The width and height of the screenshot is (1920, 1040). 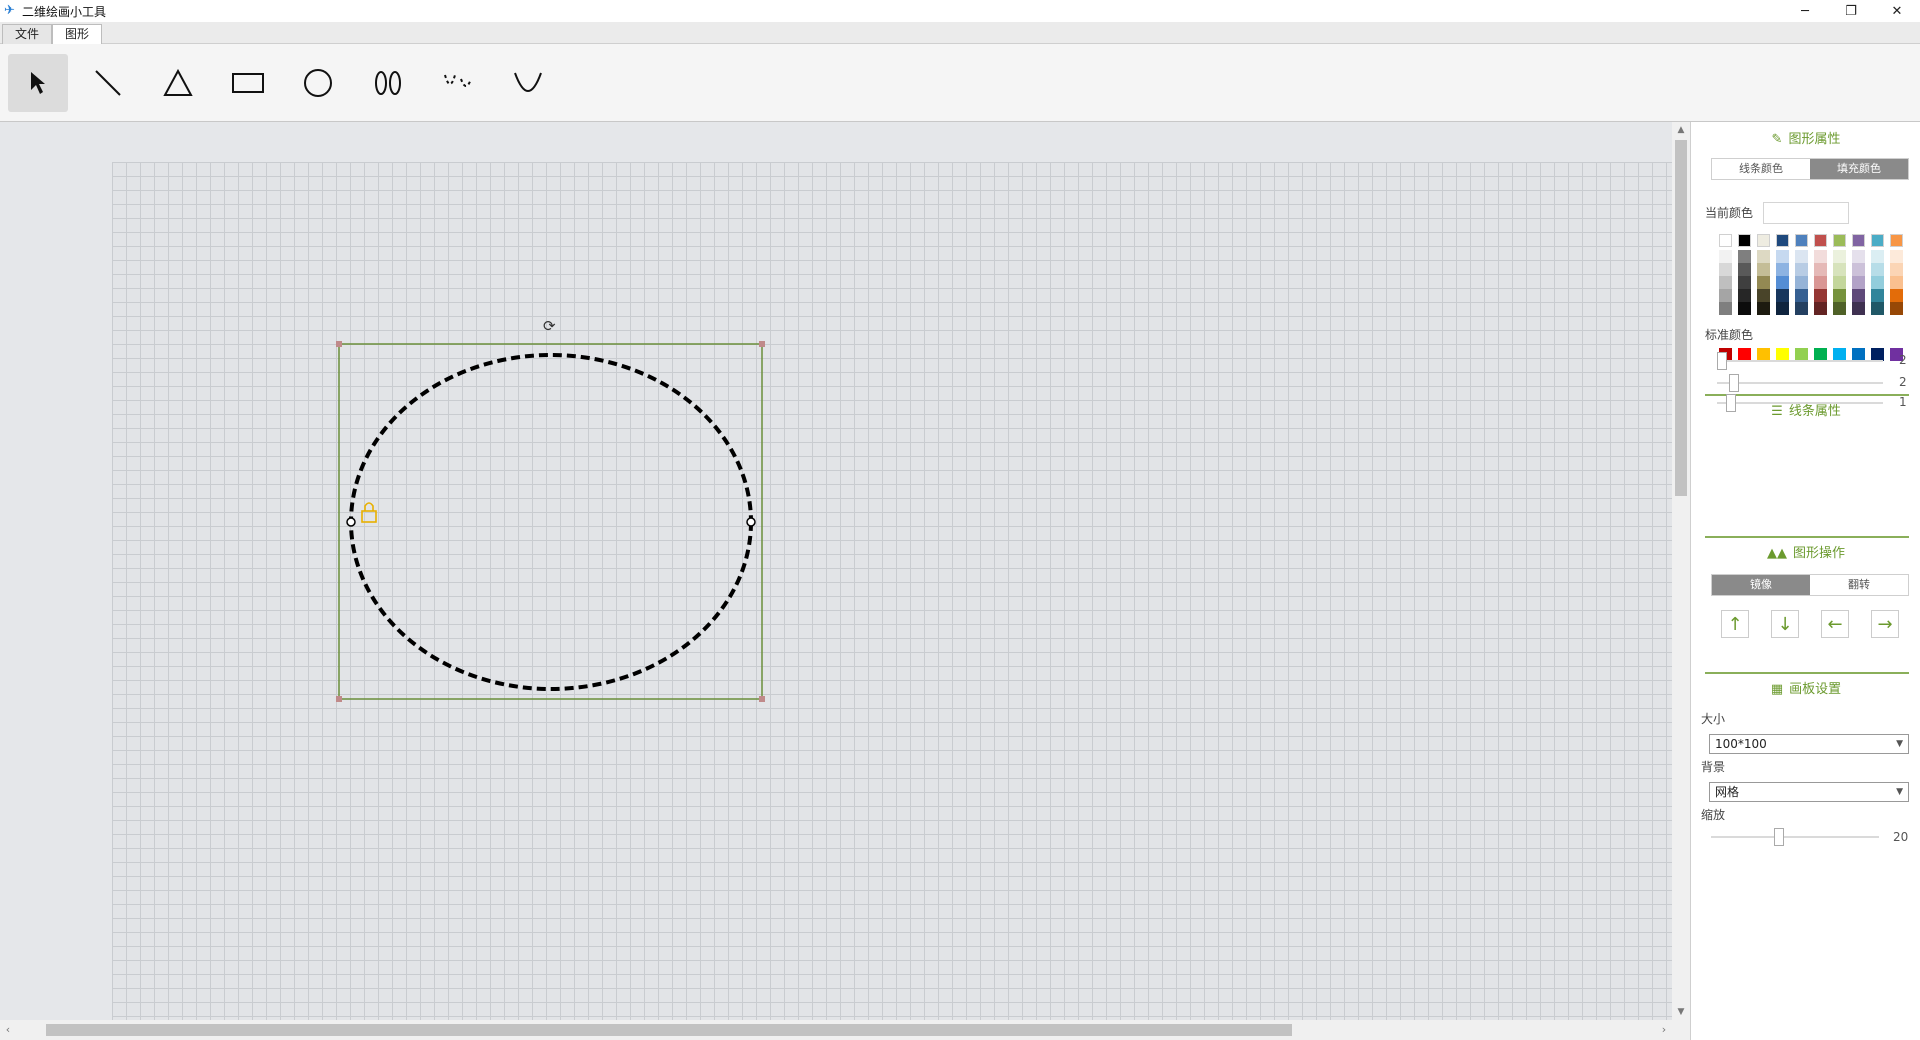 I want to click on background-select: 网格 ▼, so click(x=1809, y=792).